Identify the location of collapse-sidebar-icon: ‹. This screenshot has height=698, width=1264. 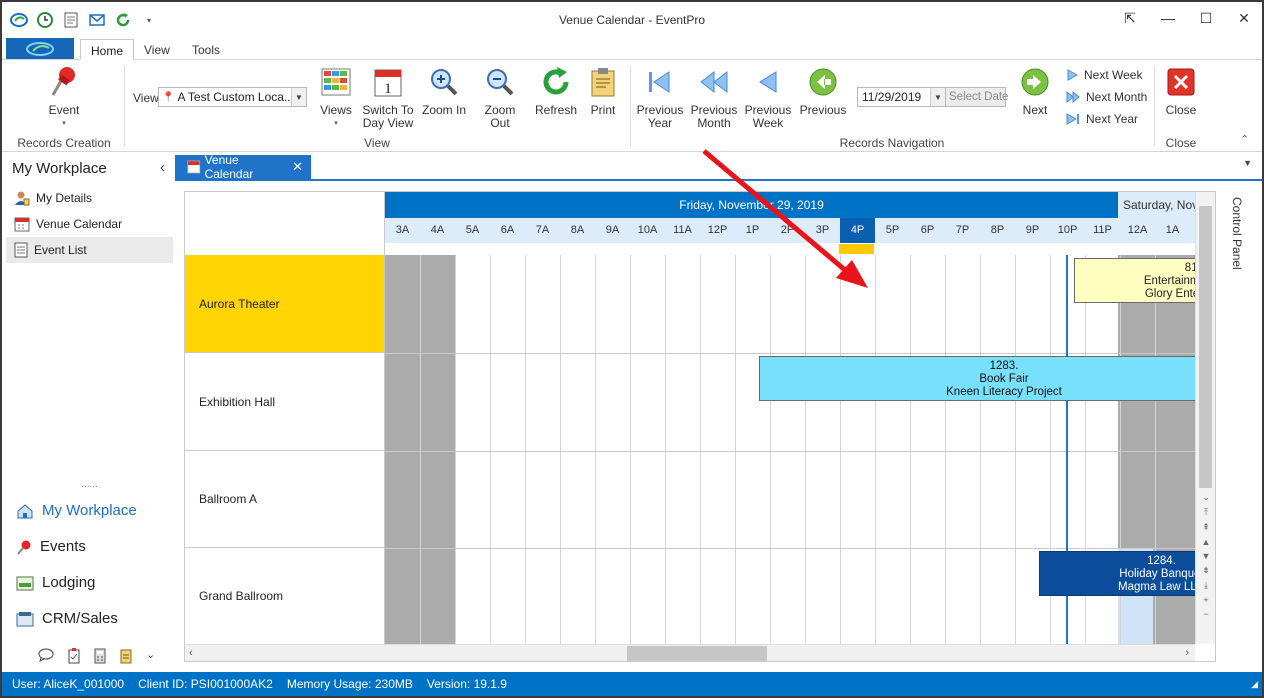
(162, 167).